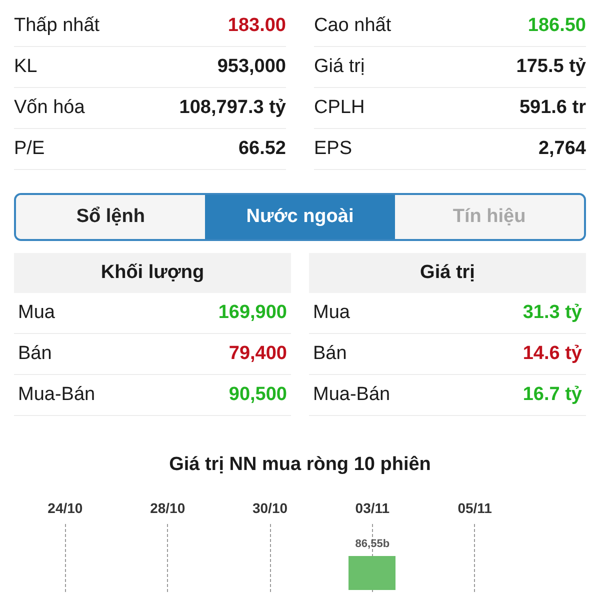 The height and width of the screenshot is (600, 600). I want to click on stat-value: 108,797.3 tỷ, so click(232, 108).